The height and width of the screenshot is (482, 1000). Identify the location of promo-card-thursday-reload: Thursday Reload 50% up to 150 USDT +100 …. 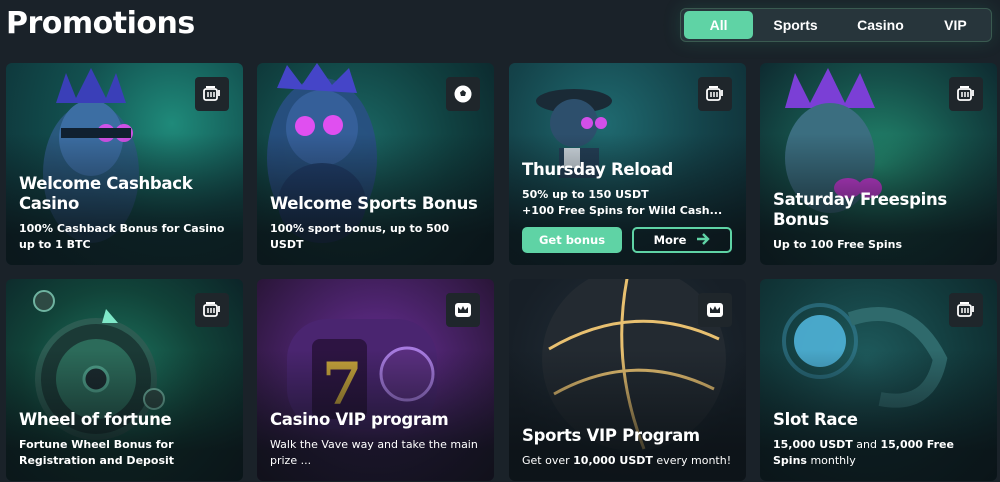
(627, 164).